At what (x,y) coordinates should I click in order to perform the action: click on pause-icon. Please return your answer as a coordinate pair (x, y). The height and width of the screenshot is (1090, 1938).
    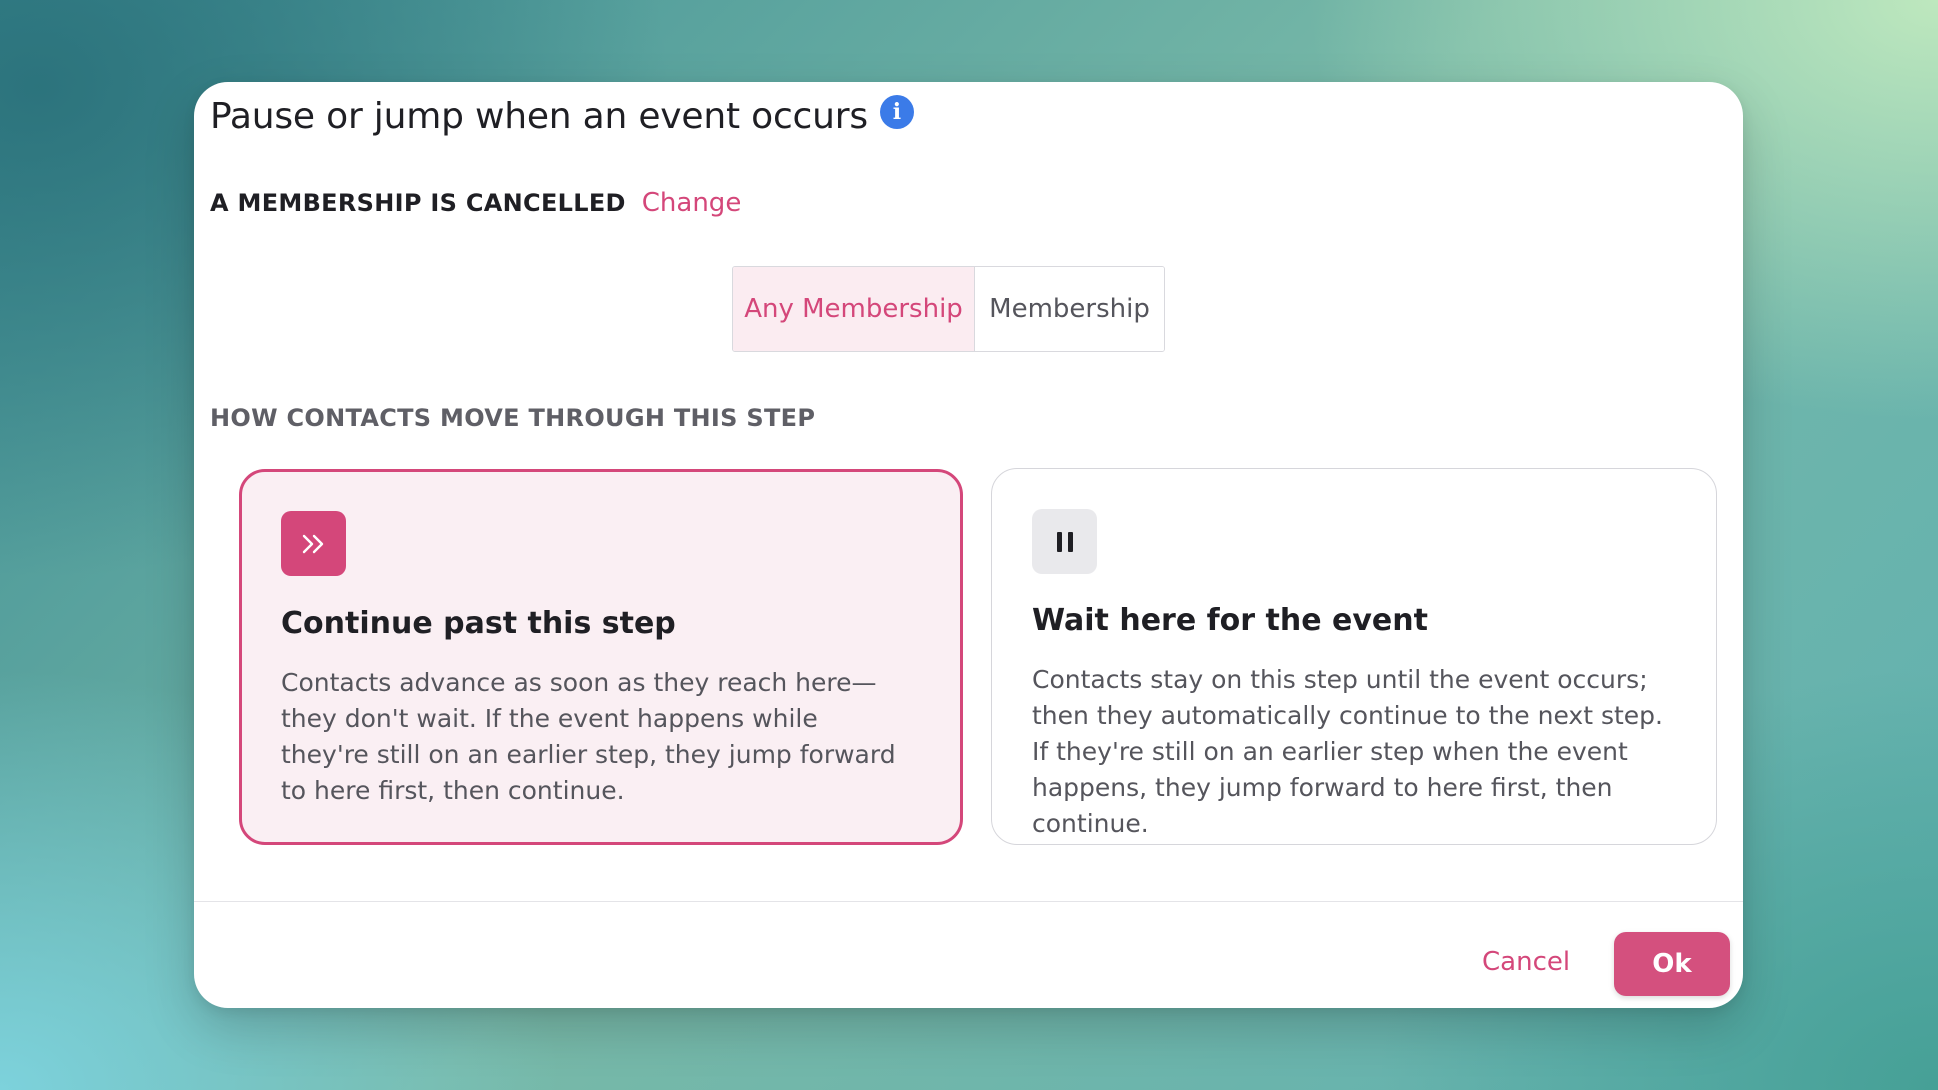
    Looking at the image, I should click on (1064, 541).